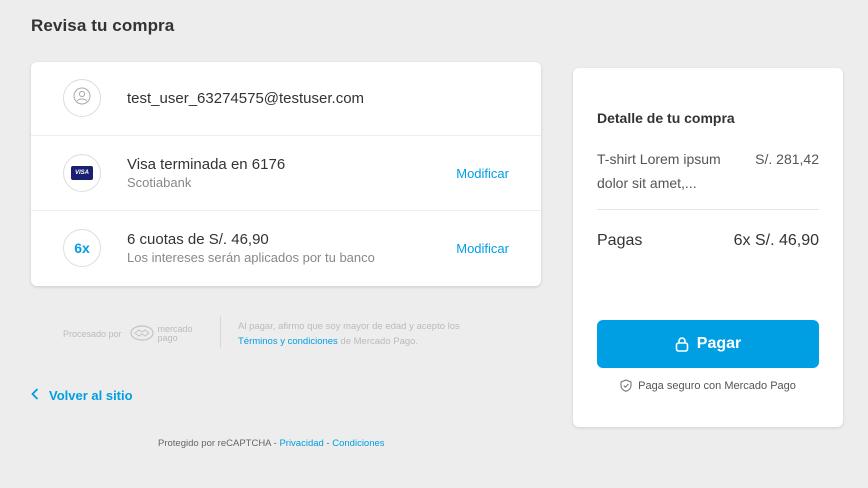 Image resolution: width=868 pixels, height=488 pixels. I want to click on installments-circle: 6x, so click(82, 248).